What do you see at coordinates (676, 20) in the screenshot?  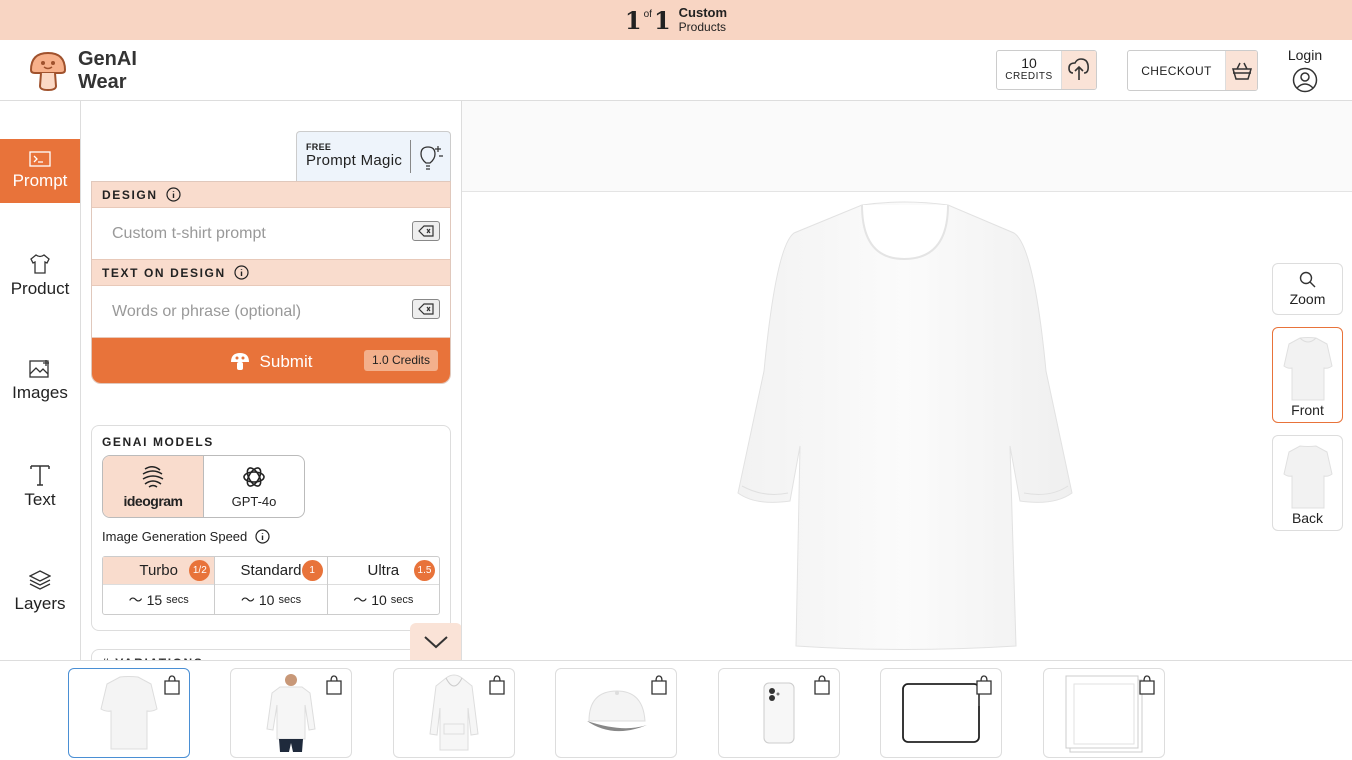 I see `top-banner: 1 of 1 Custom Products` at bounding box center [676, 20].